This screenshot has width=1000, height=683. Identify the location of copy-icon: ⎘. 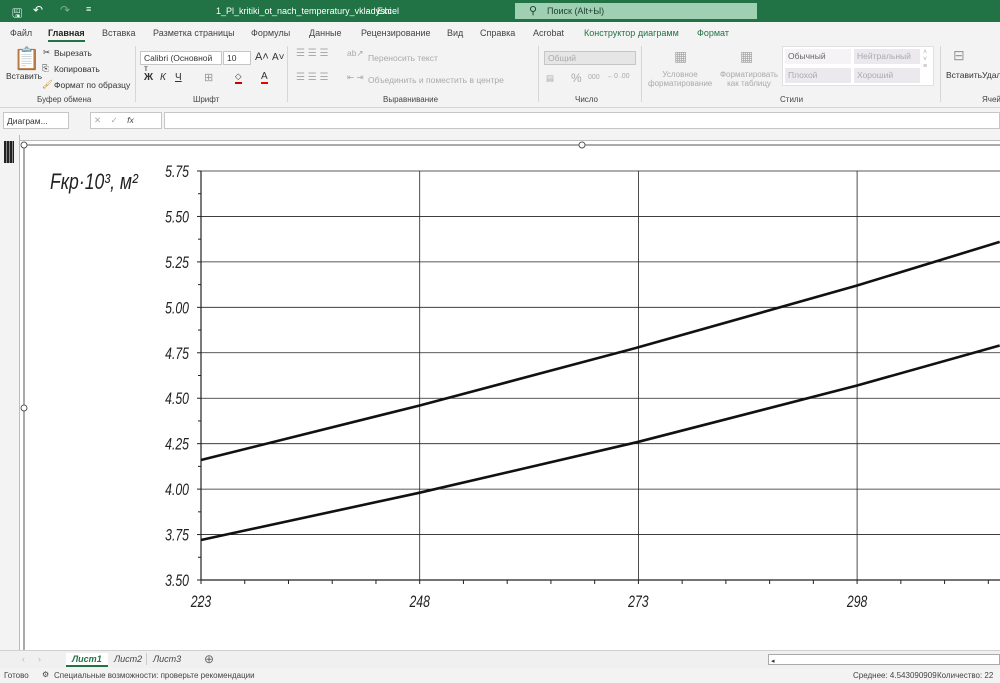
(45, 68).